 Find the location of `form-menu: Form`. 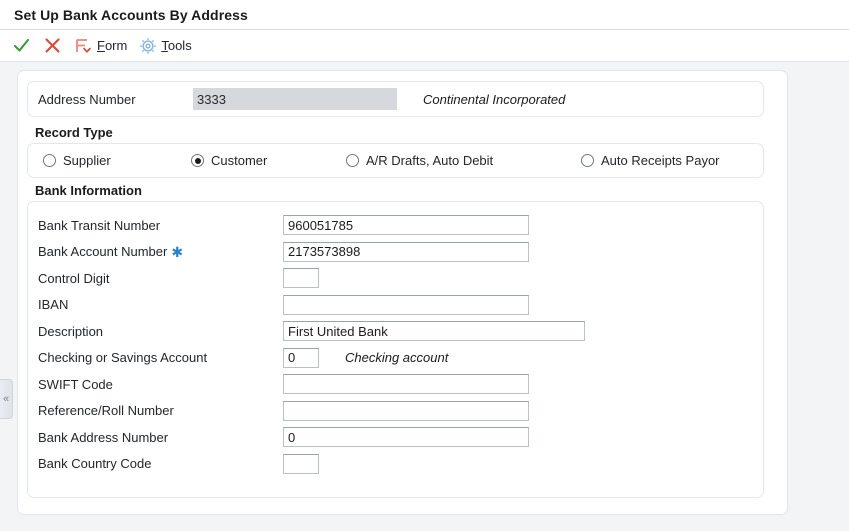

form-menu: Form is located at coordinates (100, 46).